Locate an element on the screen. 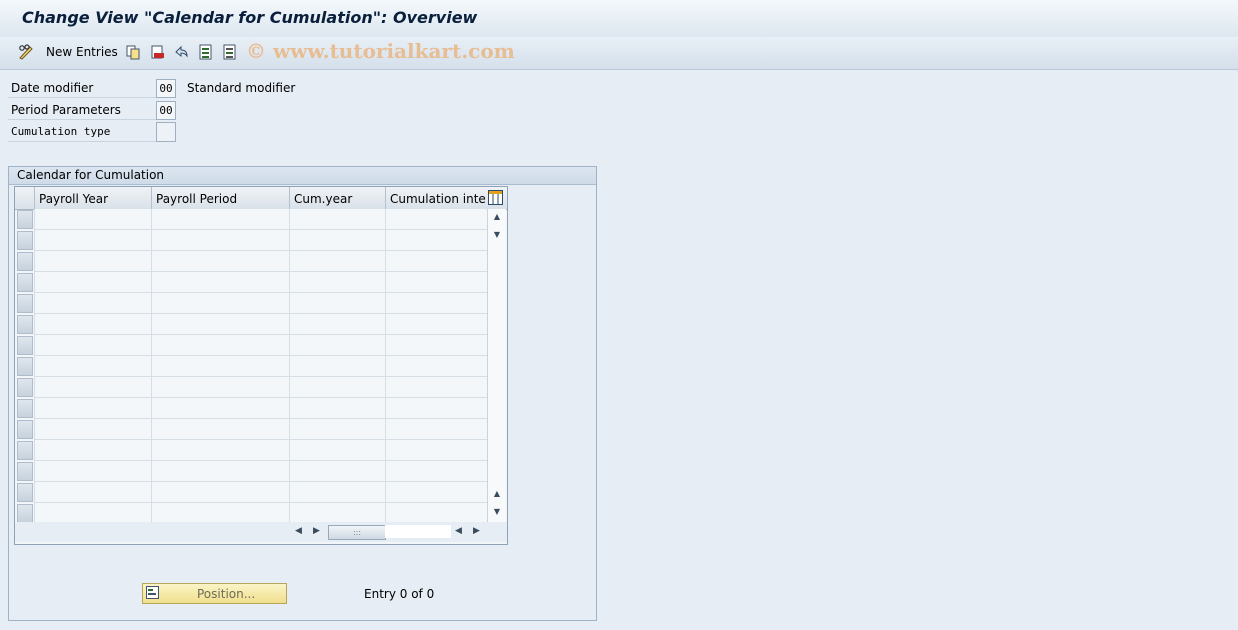 This screenshot has height=630, width=1238. horizontal-scroll-track is located at coordinates (418, 531).